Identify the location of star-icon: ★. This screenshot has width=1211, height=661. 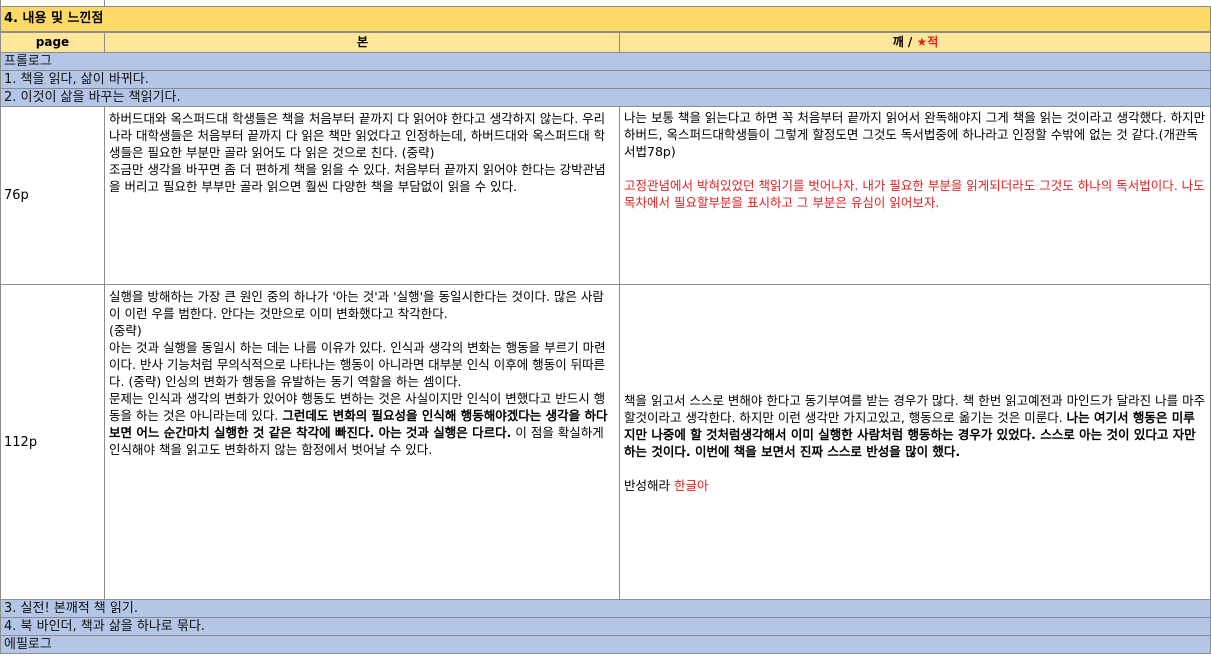
(922, 42).